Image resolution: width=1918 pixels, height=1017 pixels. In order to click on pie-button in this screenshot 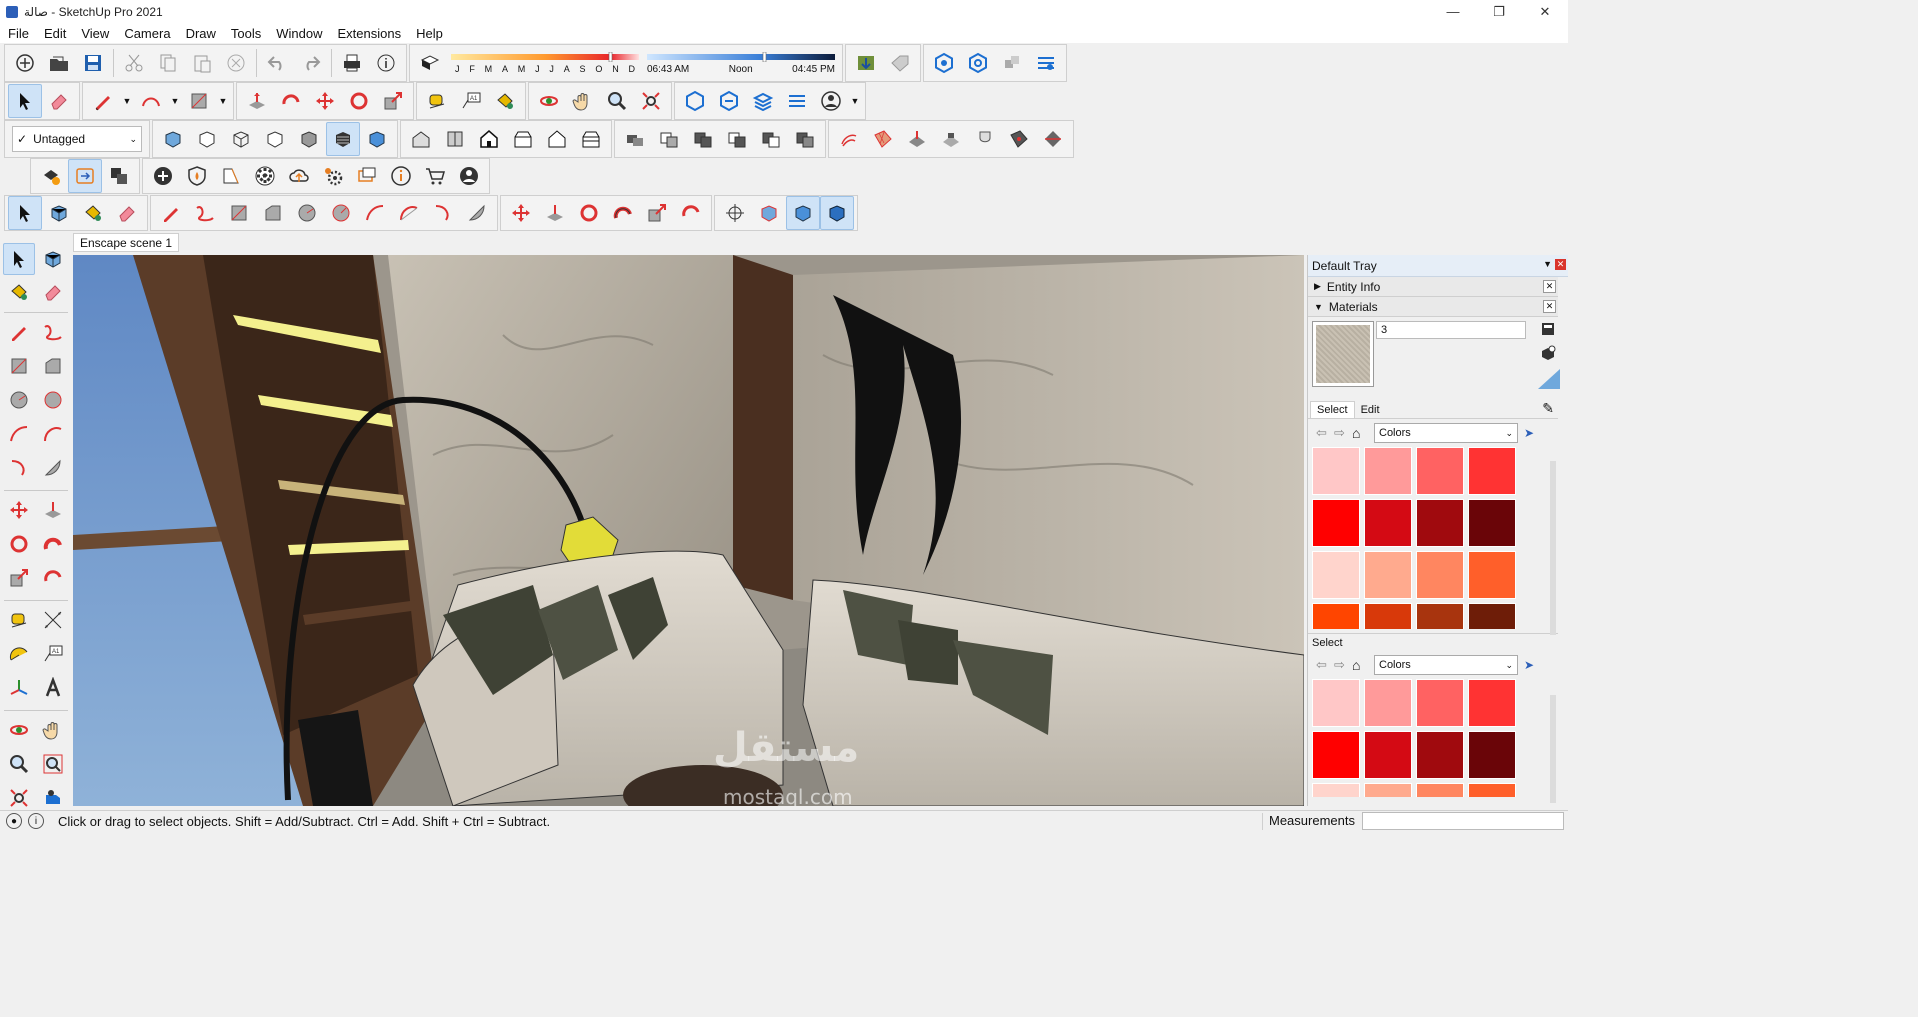, I will do `click(477, 213)`.